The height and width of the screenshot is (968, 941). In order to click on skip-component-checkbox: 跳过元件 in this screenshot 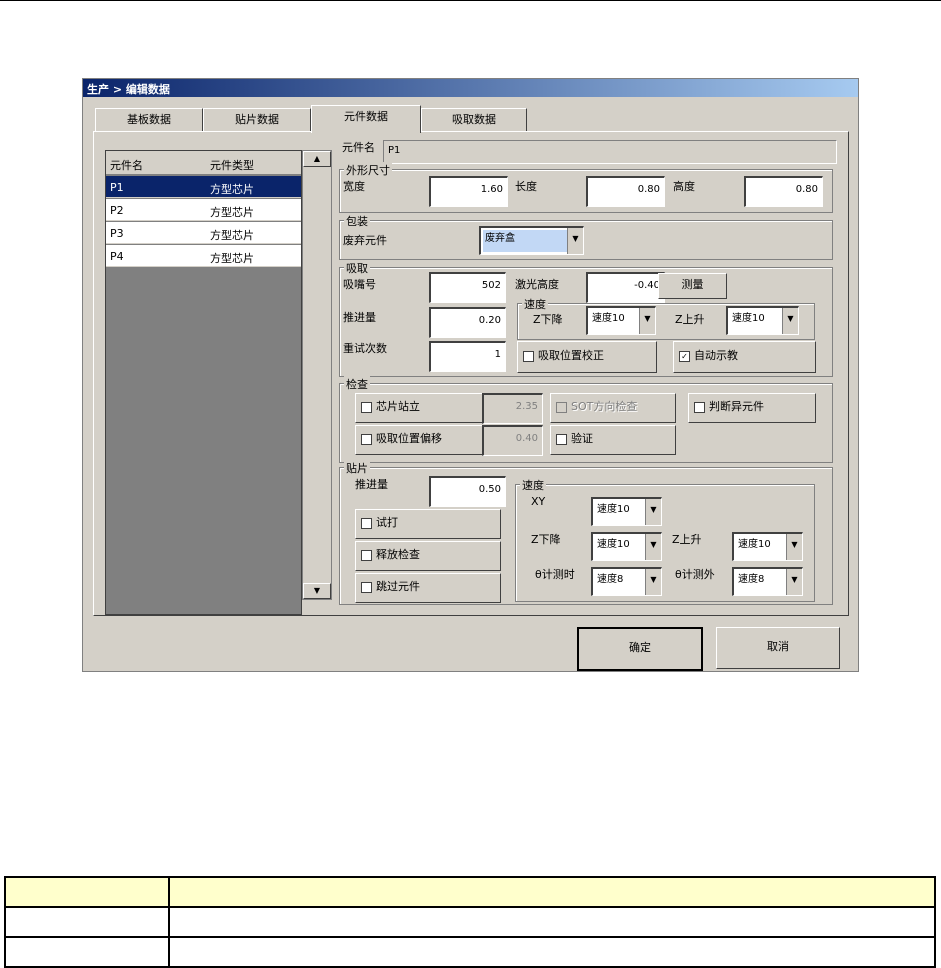, I will do `click(428, 588)`.